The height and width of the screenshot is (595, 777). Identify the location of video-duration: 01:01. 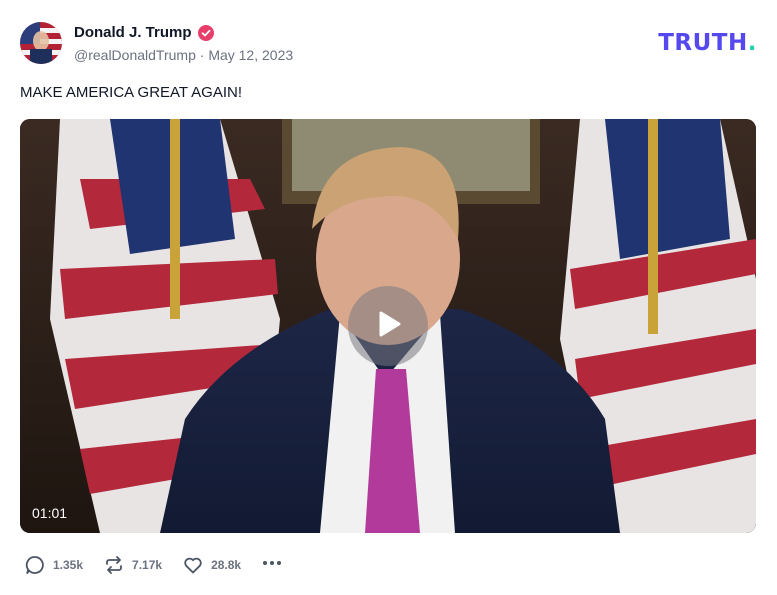
(50, 513).